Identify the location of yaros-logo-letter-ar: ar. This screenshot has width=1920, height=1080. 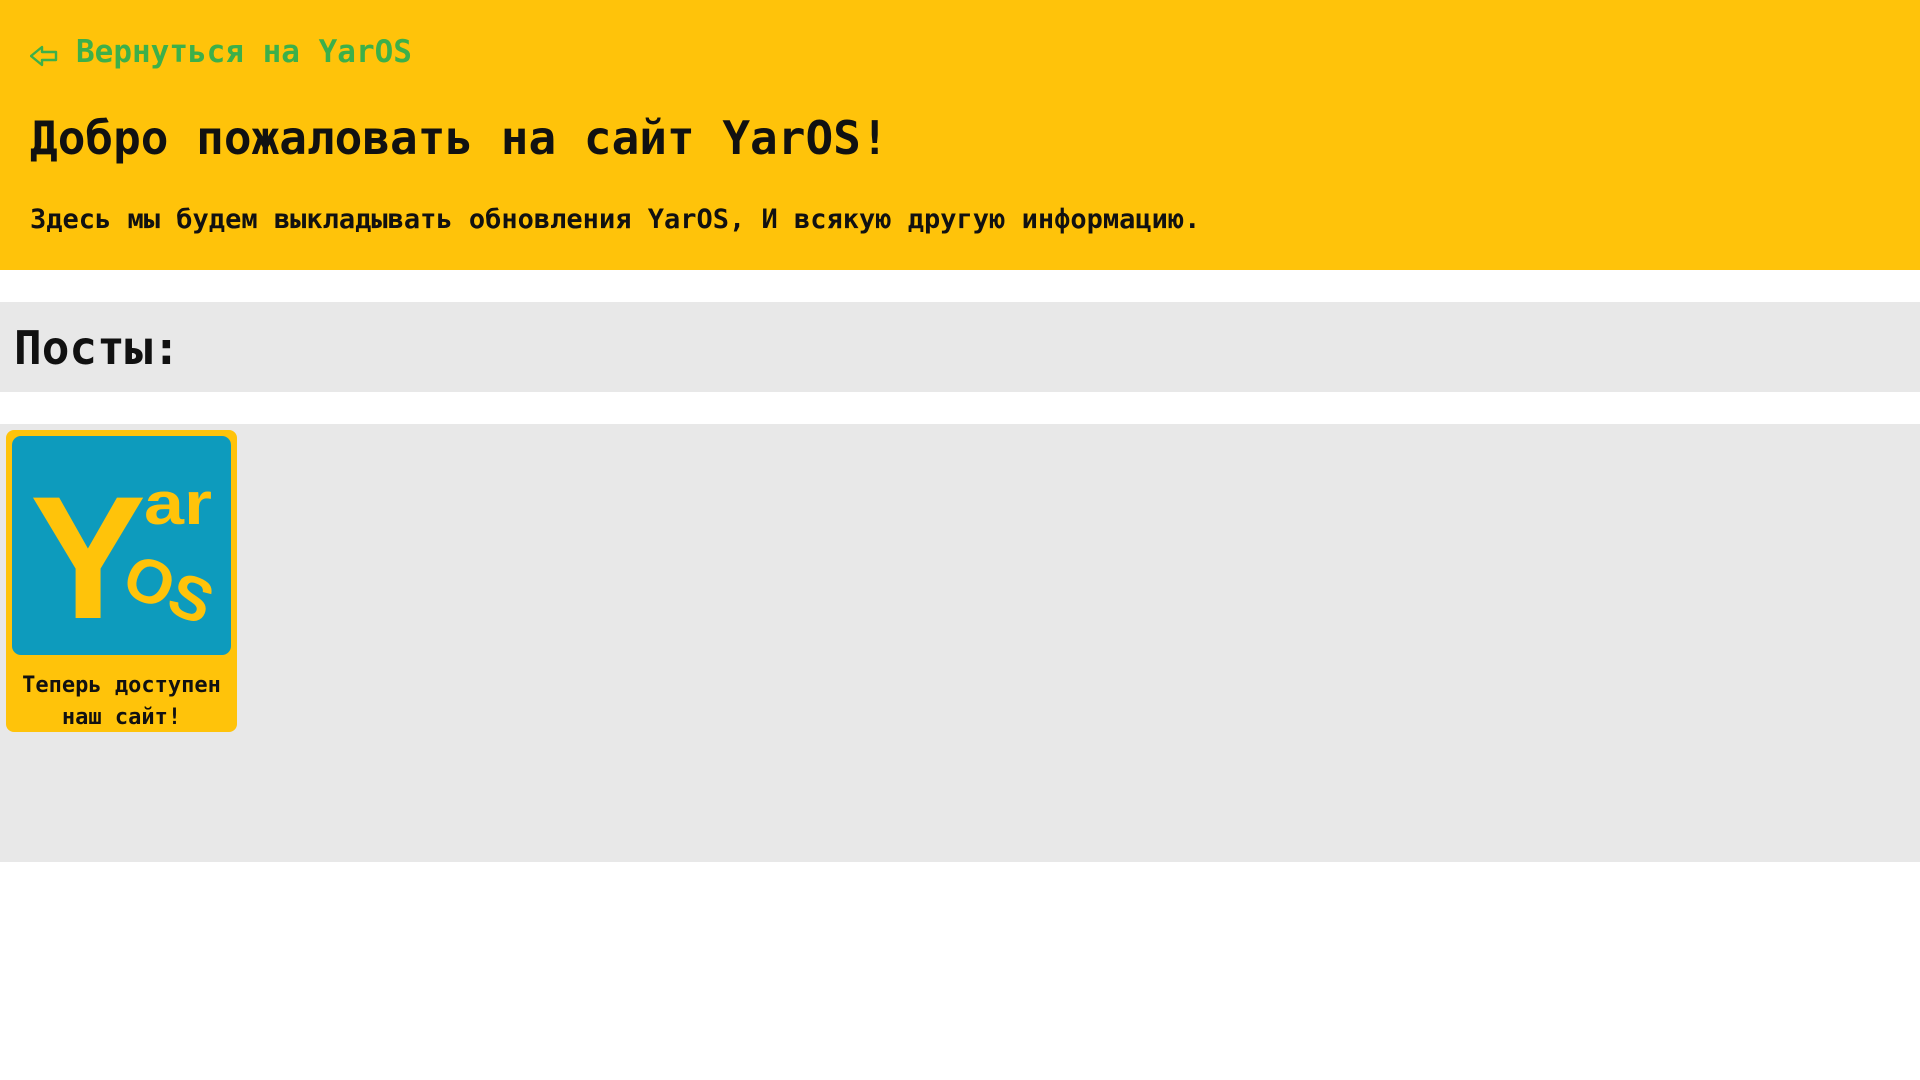
(178, 503).